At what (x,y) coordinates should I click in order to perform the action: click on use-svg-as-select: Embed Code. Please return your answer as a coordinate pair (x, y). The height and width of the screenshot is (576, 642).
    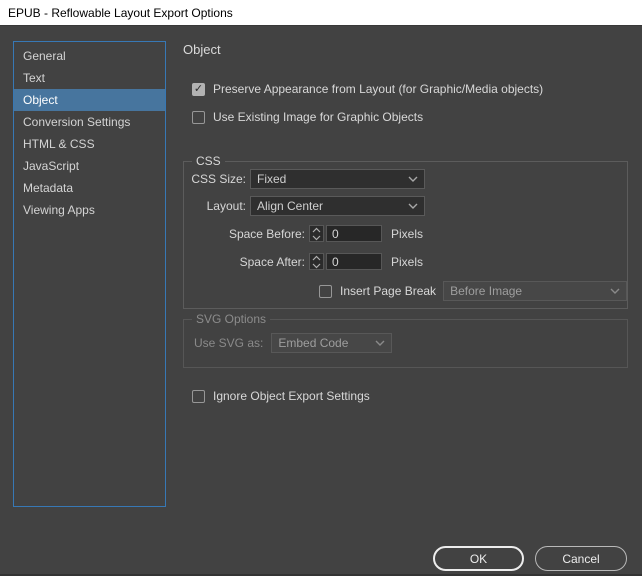
    Looking at the image, I should click on (332, 343).